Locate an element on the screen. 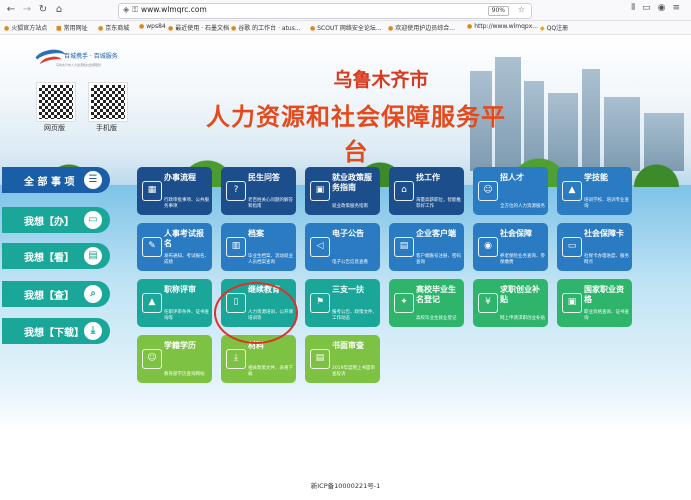  sidebar-item-1: 我想【办】 ▭ is located at coordinates (56, 220).